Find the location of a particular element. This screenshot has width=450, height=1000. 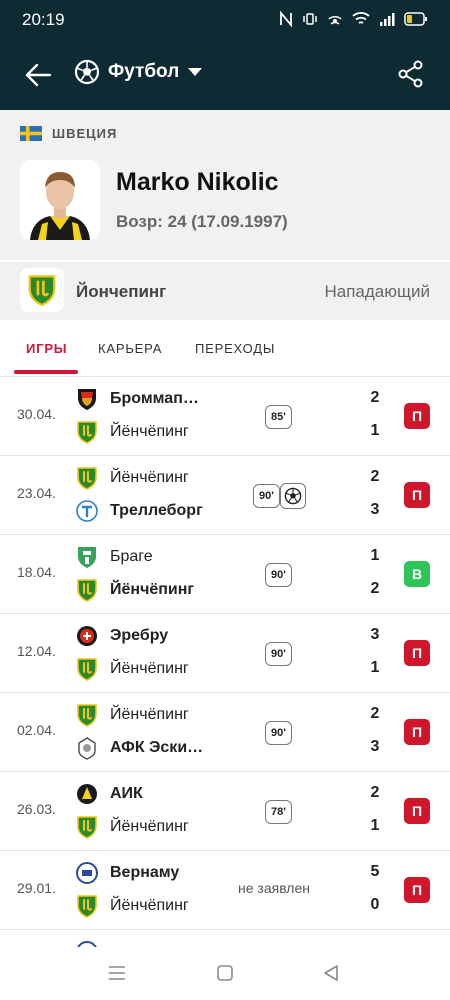

back-arrow-icon is located at coordinates (38, 75).